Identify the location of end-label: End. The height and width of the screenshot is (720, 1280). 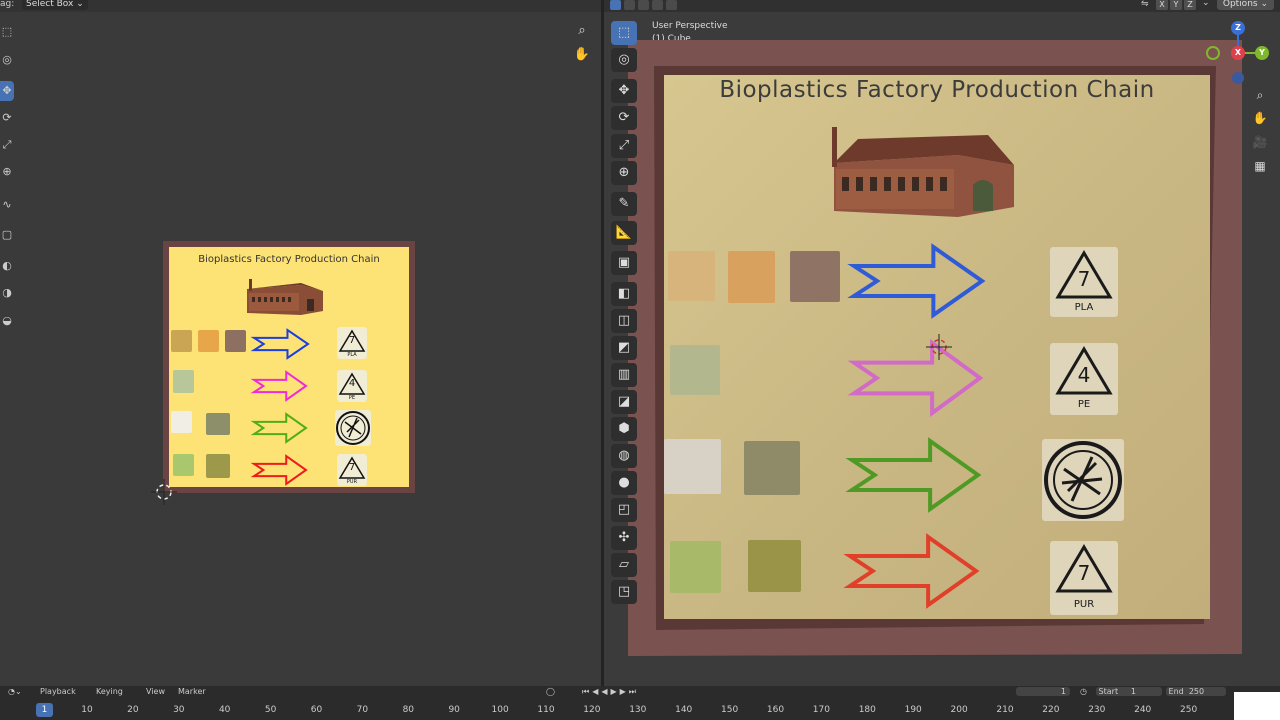
(1176, 691).